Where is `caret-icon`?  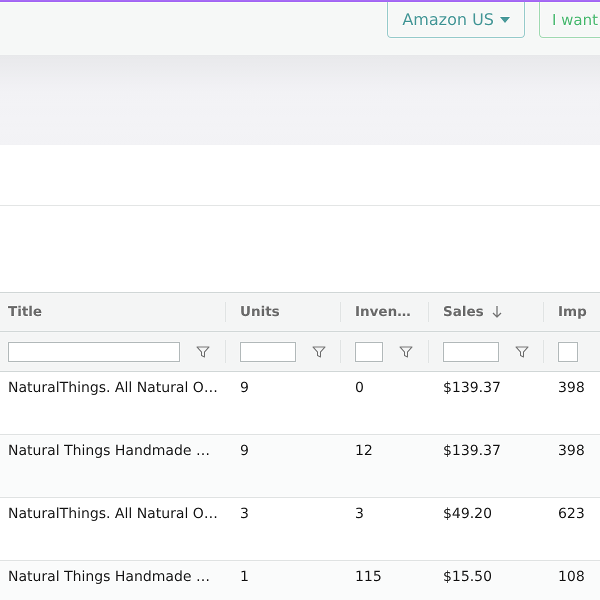 caret-icon is located at coordinates (505, 19).